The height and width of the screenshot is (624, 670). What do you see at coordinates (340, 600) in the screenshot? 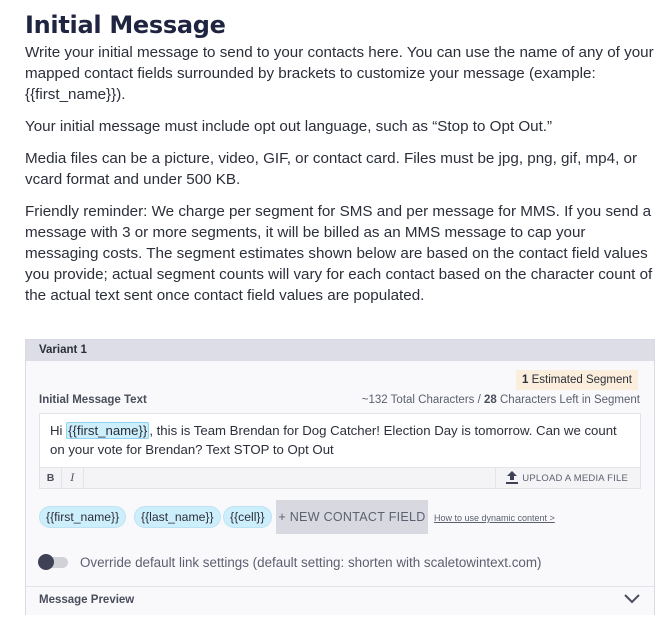
I see `message-preview-accordion: Message Preview` at bounding box center [340, 600].